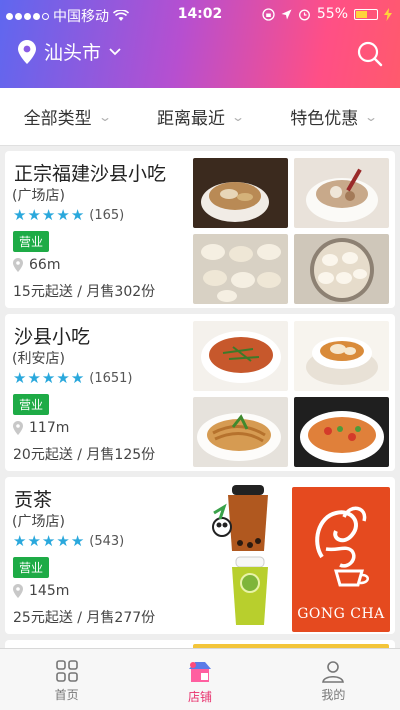 The width and height of the screenshot is (400, 710). I want to click on tab-shops: 店铺, so click(199, 679).